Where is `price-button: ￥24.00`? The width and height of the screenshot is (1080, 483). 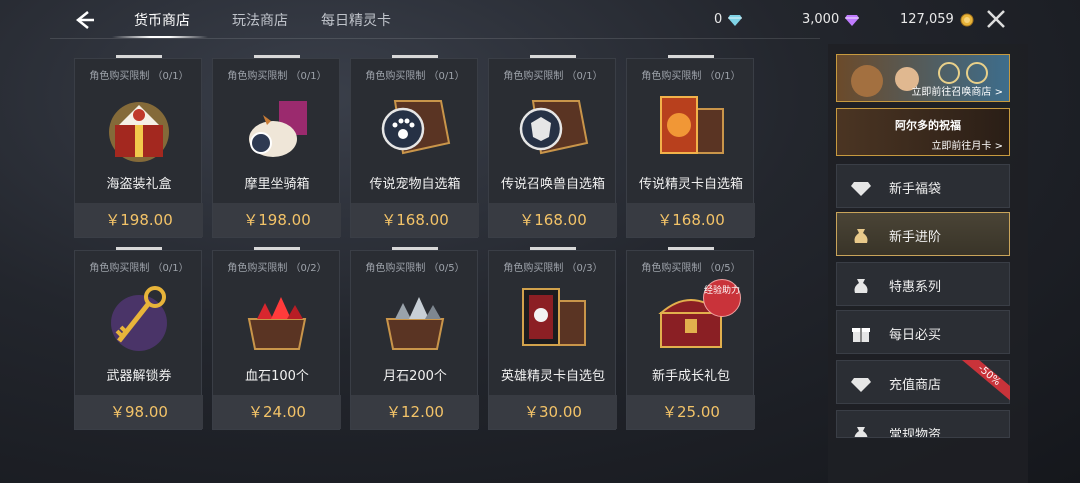
price-button: ￥24.00 is located at coordinates (277, 412).